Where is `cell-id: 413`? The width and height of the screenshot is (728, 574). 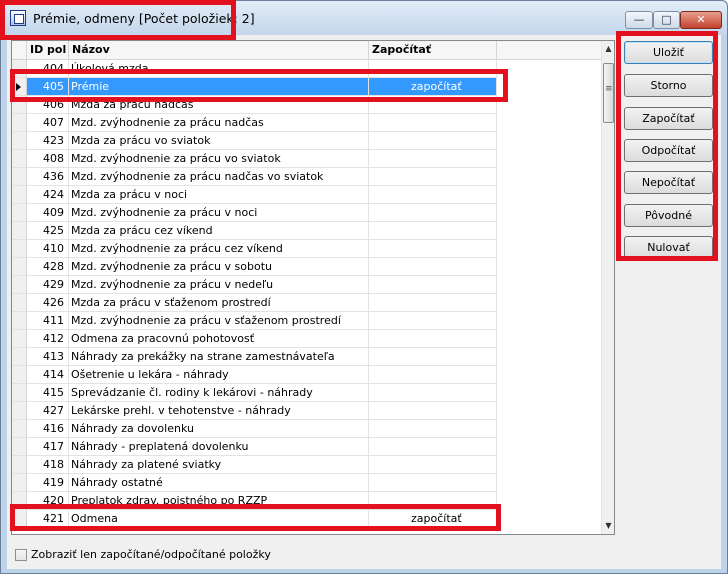 cell-id: 413 is located at coordinates (48, 357).